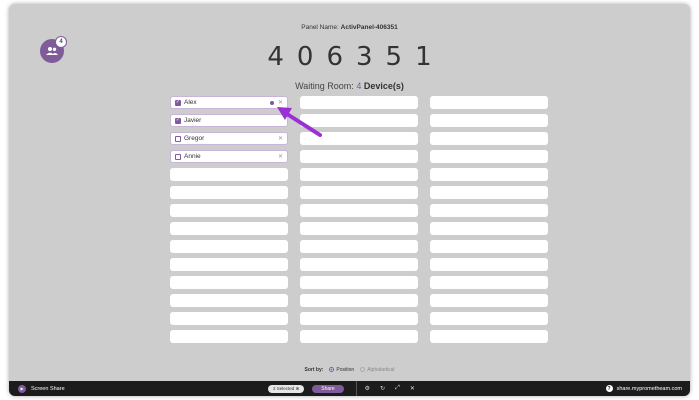 The height and width of the screenshot is (400, 699). What do you see at coordinates (193, 120) in the screenshot?
I see `device-name: Javier` at bounding box center [193, 120].